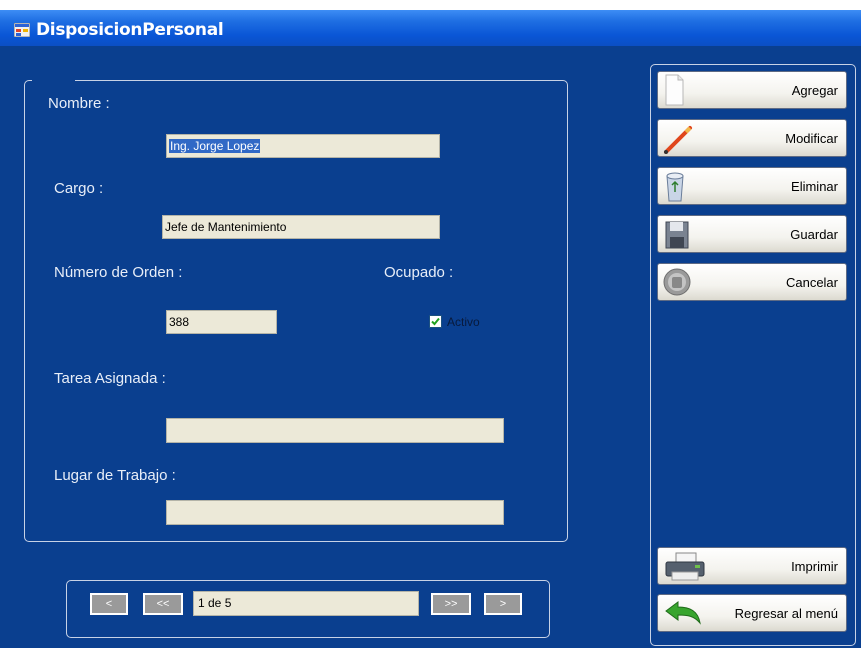  I want to click on cancelar-button: Cancelar, so click(752, 282).